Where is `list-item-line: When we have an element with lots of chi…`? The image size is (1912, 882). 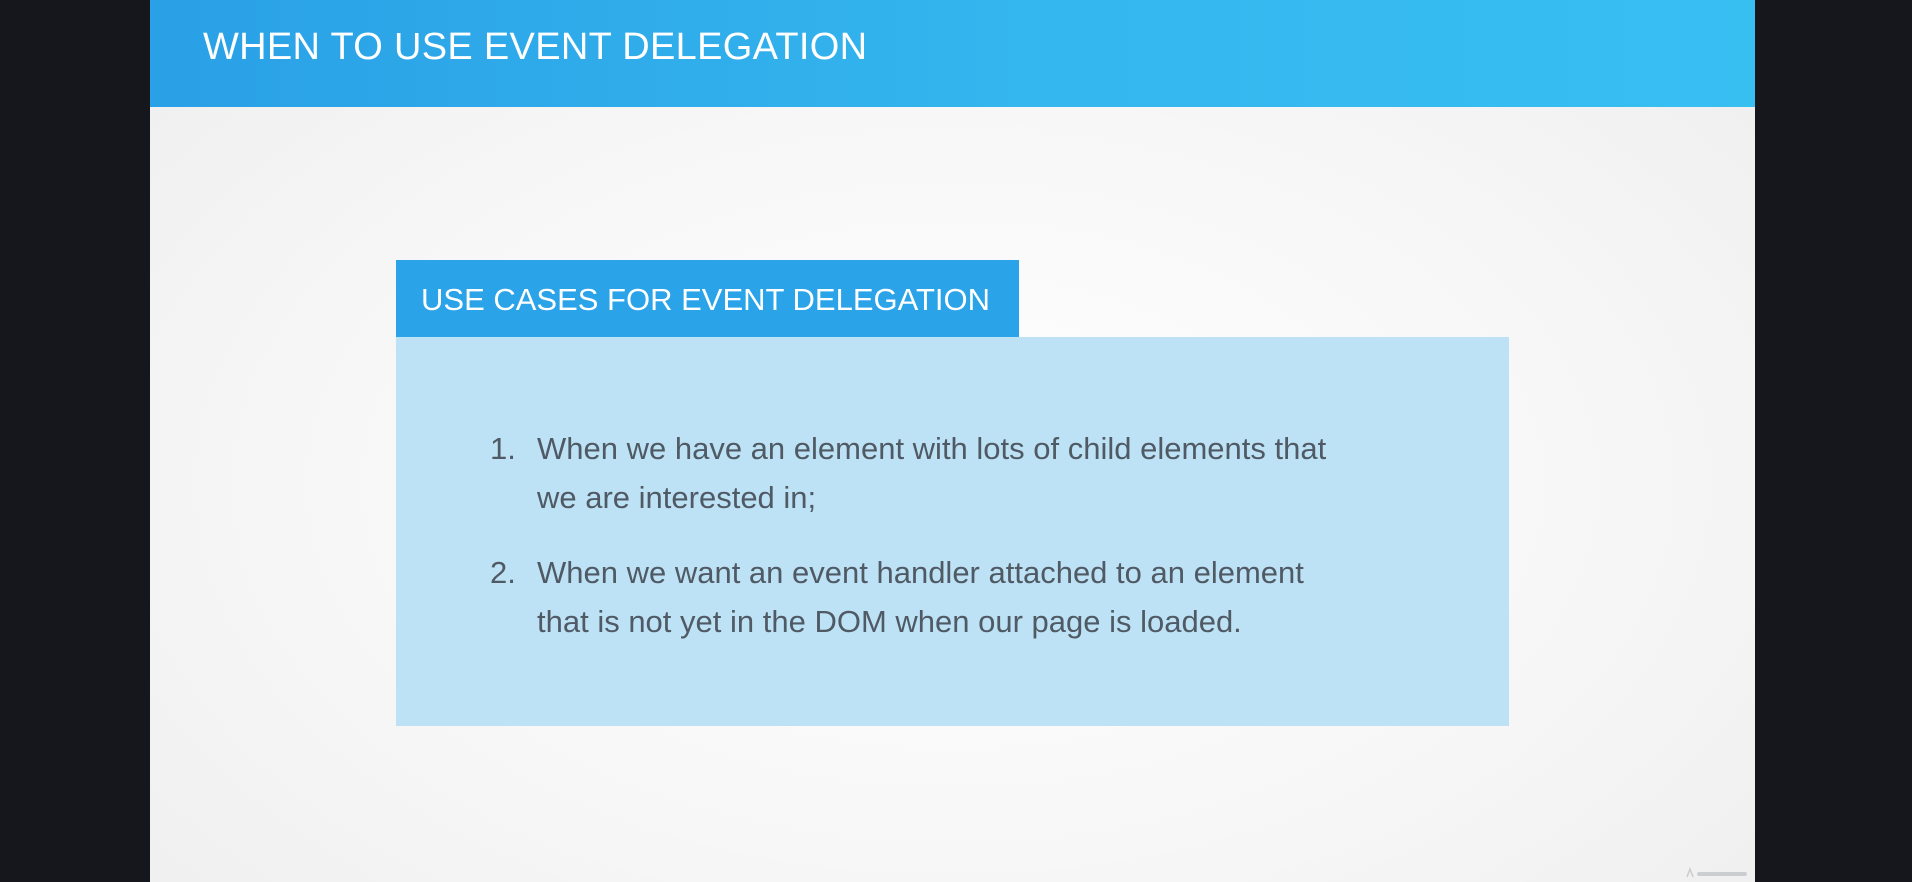 list-item-line: When we have an element with lots of chi… is located at coordinates (932, 448).